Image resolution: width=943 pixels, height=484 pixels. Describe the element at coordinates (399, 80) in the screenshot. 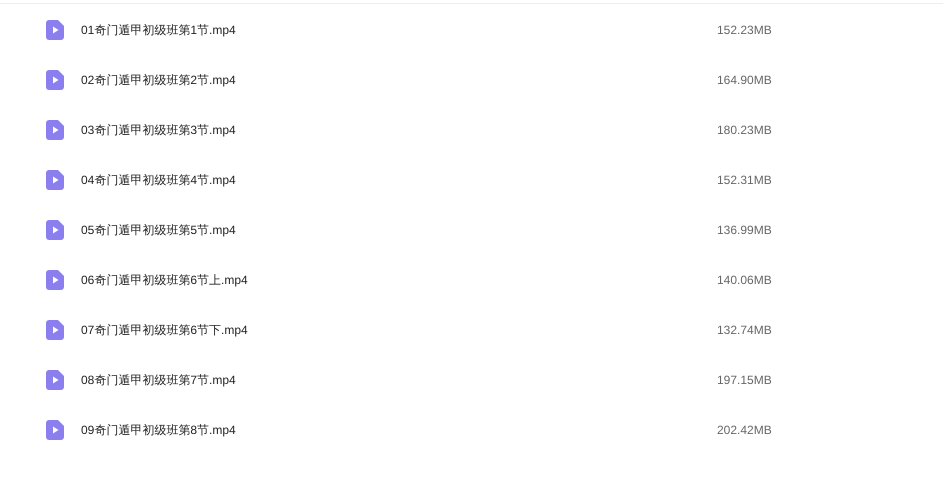

I see `file-name: 02奇门遁甲初级班第2节.mp4` at that location.